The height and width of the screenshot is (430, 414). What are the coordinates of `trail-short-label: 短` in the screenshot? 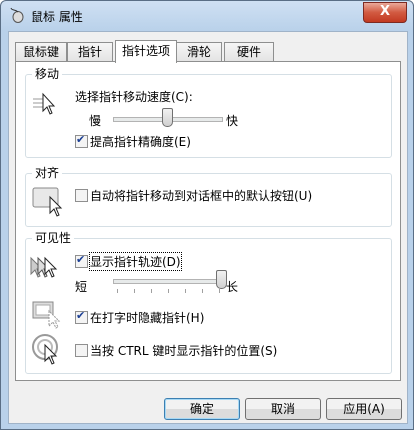 It's located at (81, 287).